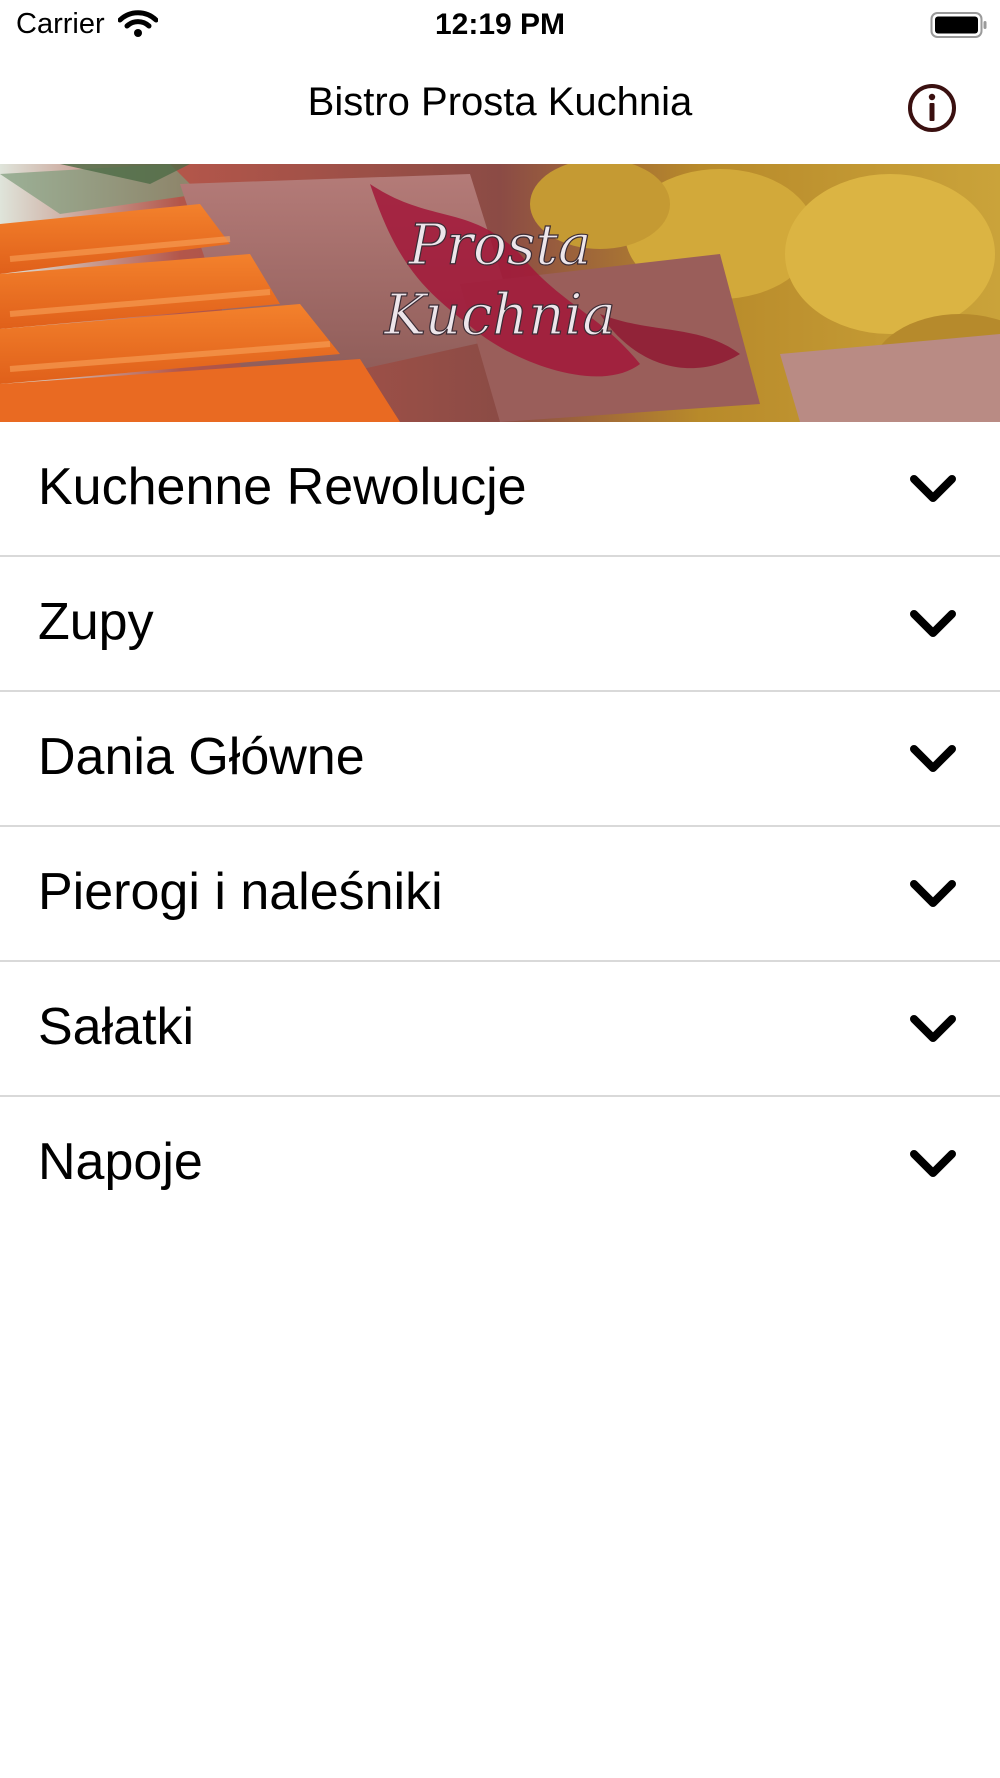 Image resolution: width=1000 pixels, height=1778 pixels. What do you see at coordinates (500, 102) in the screenshot?
I see `page-title: Bistro Prosta Kuchnia` at bounding box center [500, 102].